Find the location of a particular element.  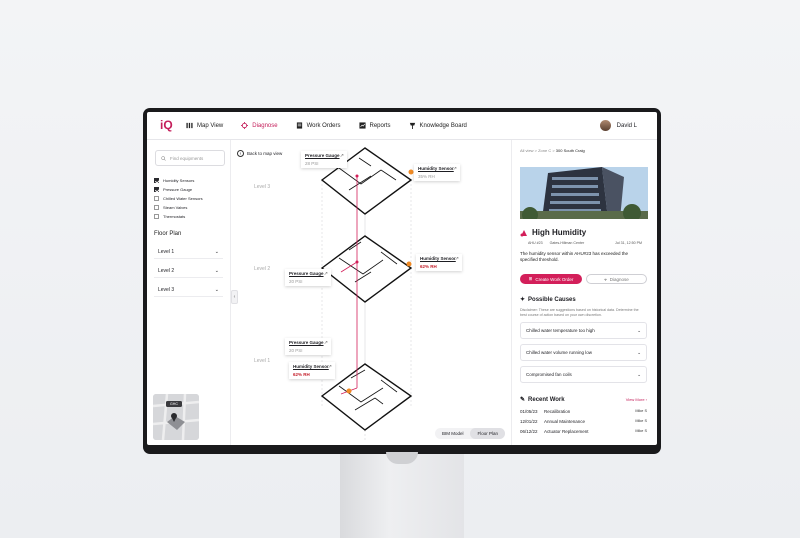

filter-thermostats: Thermostats is located at coordinates (169, 216).